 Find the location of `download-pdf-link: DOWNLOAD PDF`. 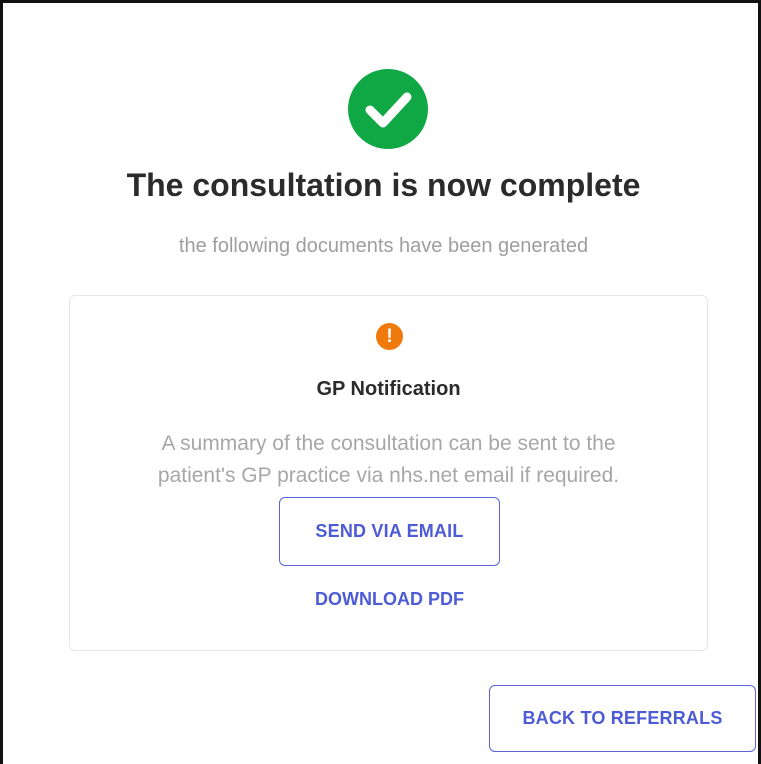

download-pdf-link: DOWNLOAD PDF is located at coordinates (389, 599).